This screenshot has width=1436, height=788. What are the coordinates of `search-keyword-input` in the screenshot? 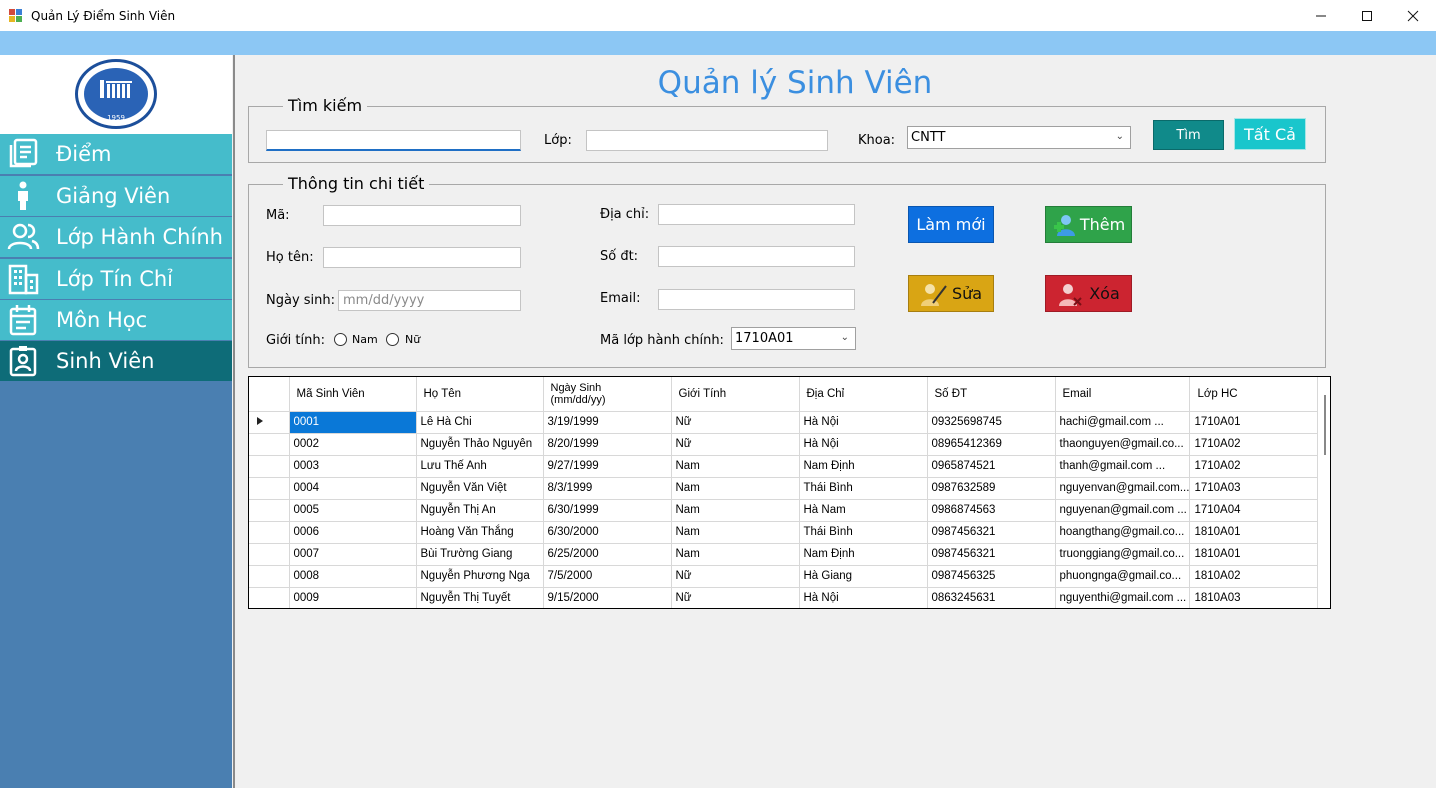 It's located at (393, 140).